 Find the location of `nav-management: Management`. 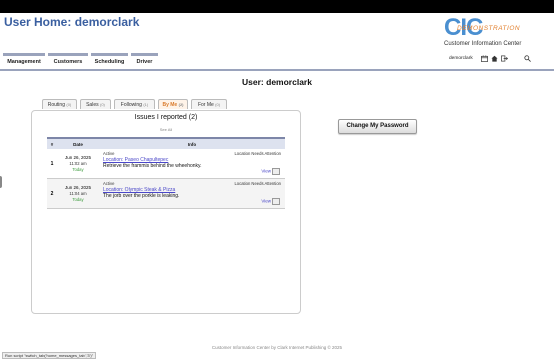

nav-management: Management is located at coordinates (24, 60).